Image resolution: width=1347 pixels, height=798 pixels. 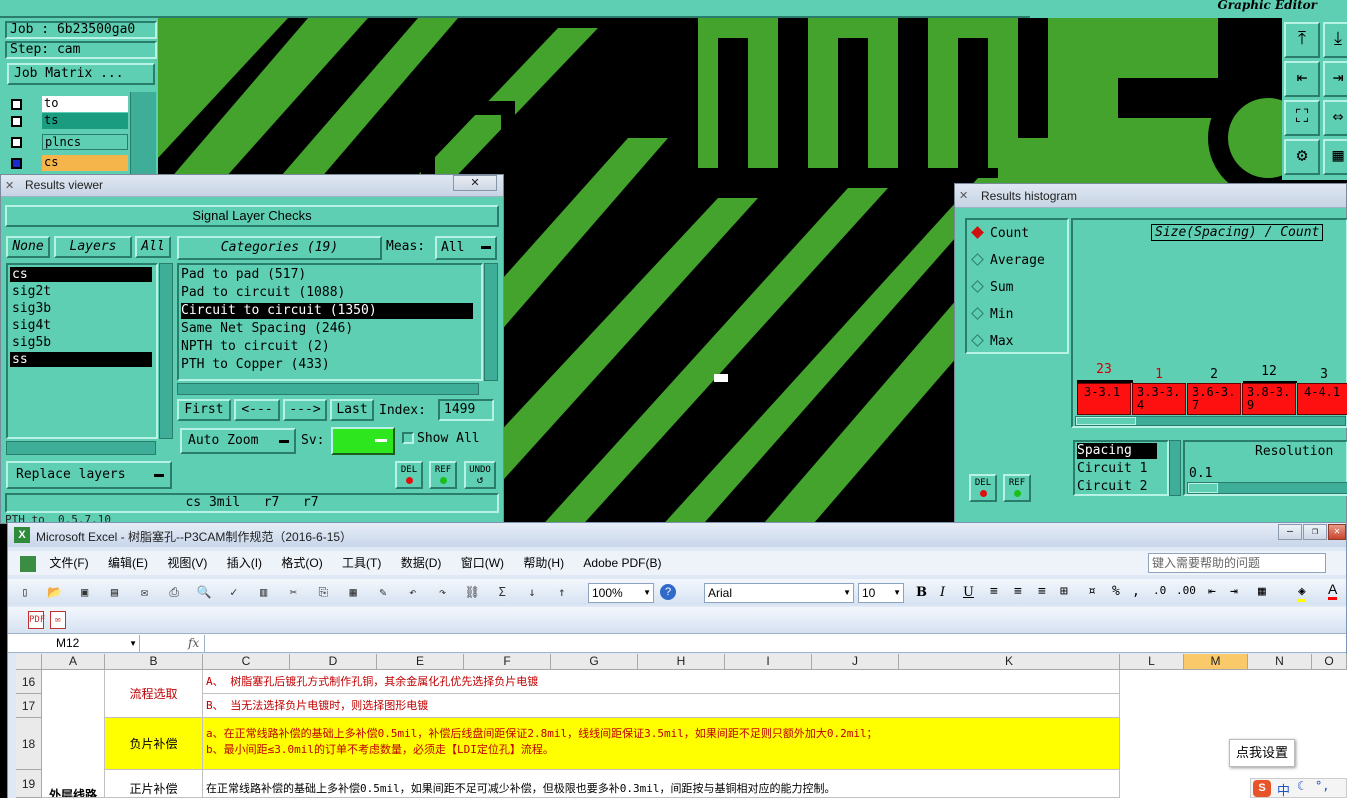 I want to click on row-header: 18, so click(x=29, y=744).